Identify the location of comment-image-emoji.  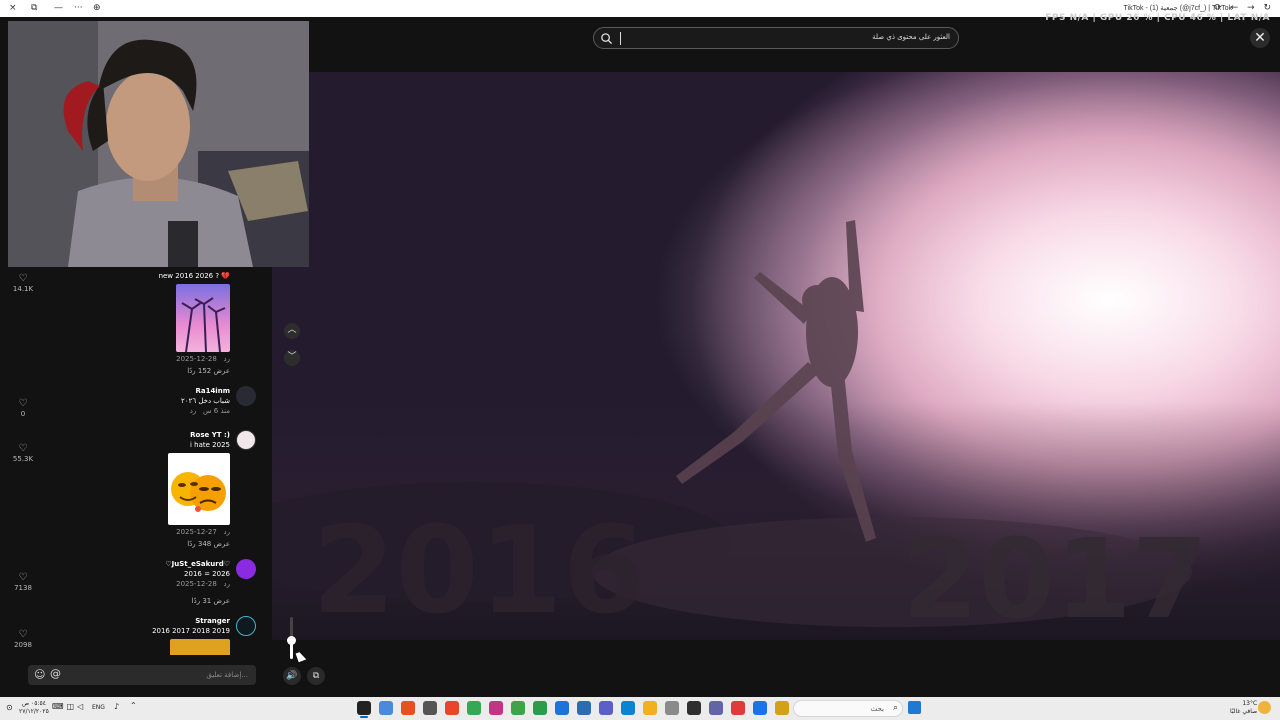
(199, 489).